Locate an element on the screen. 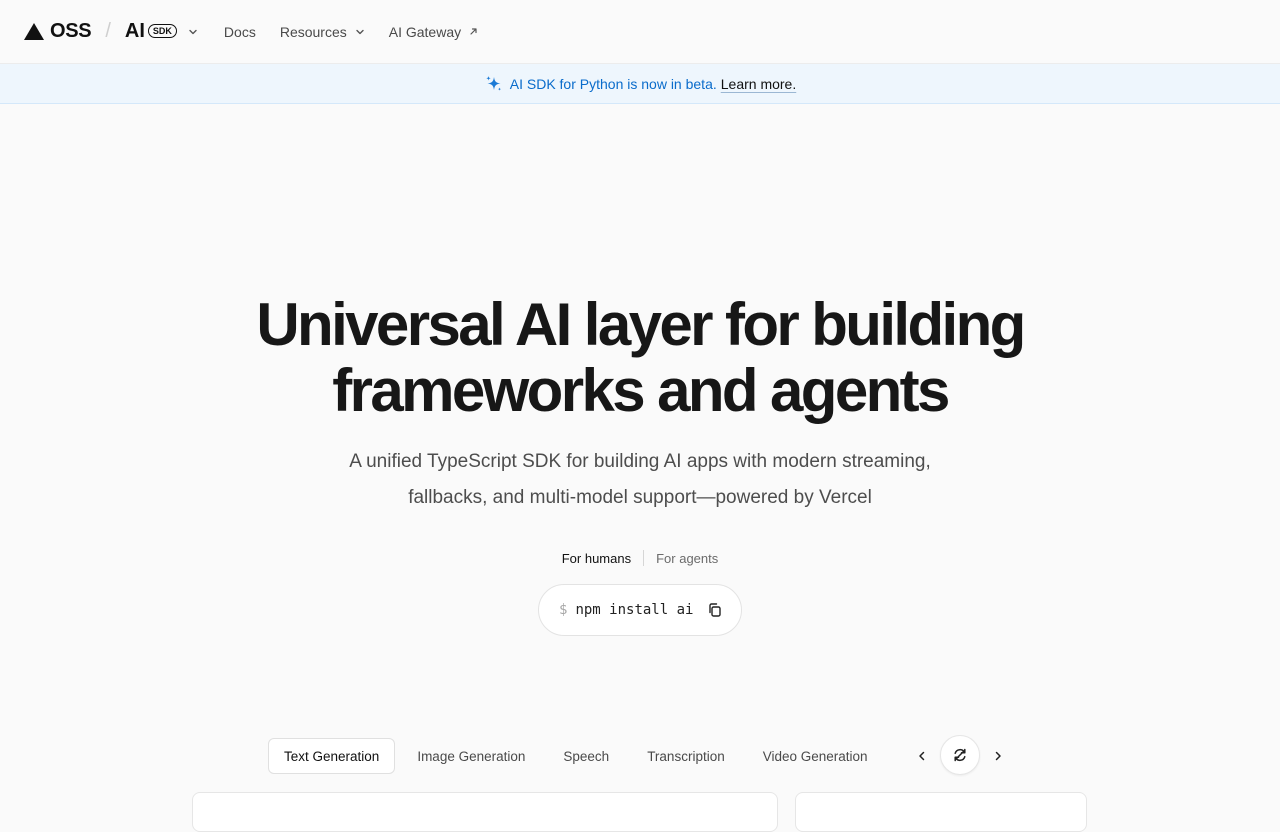  brand-text: OSS is located at coordinates (71, 31).